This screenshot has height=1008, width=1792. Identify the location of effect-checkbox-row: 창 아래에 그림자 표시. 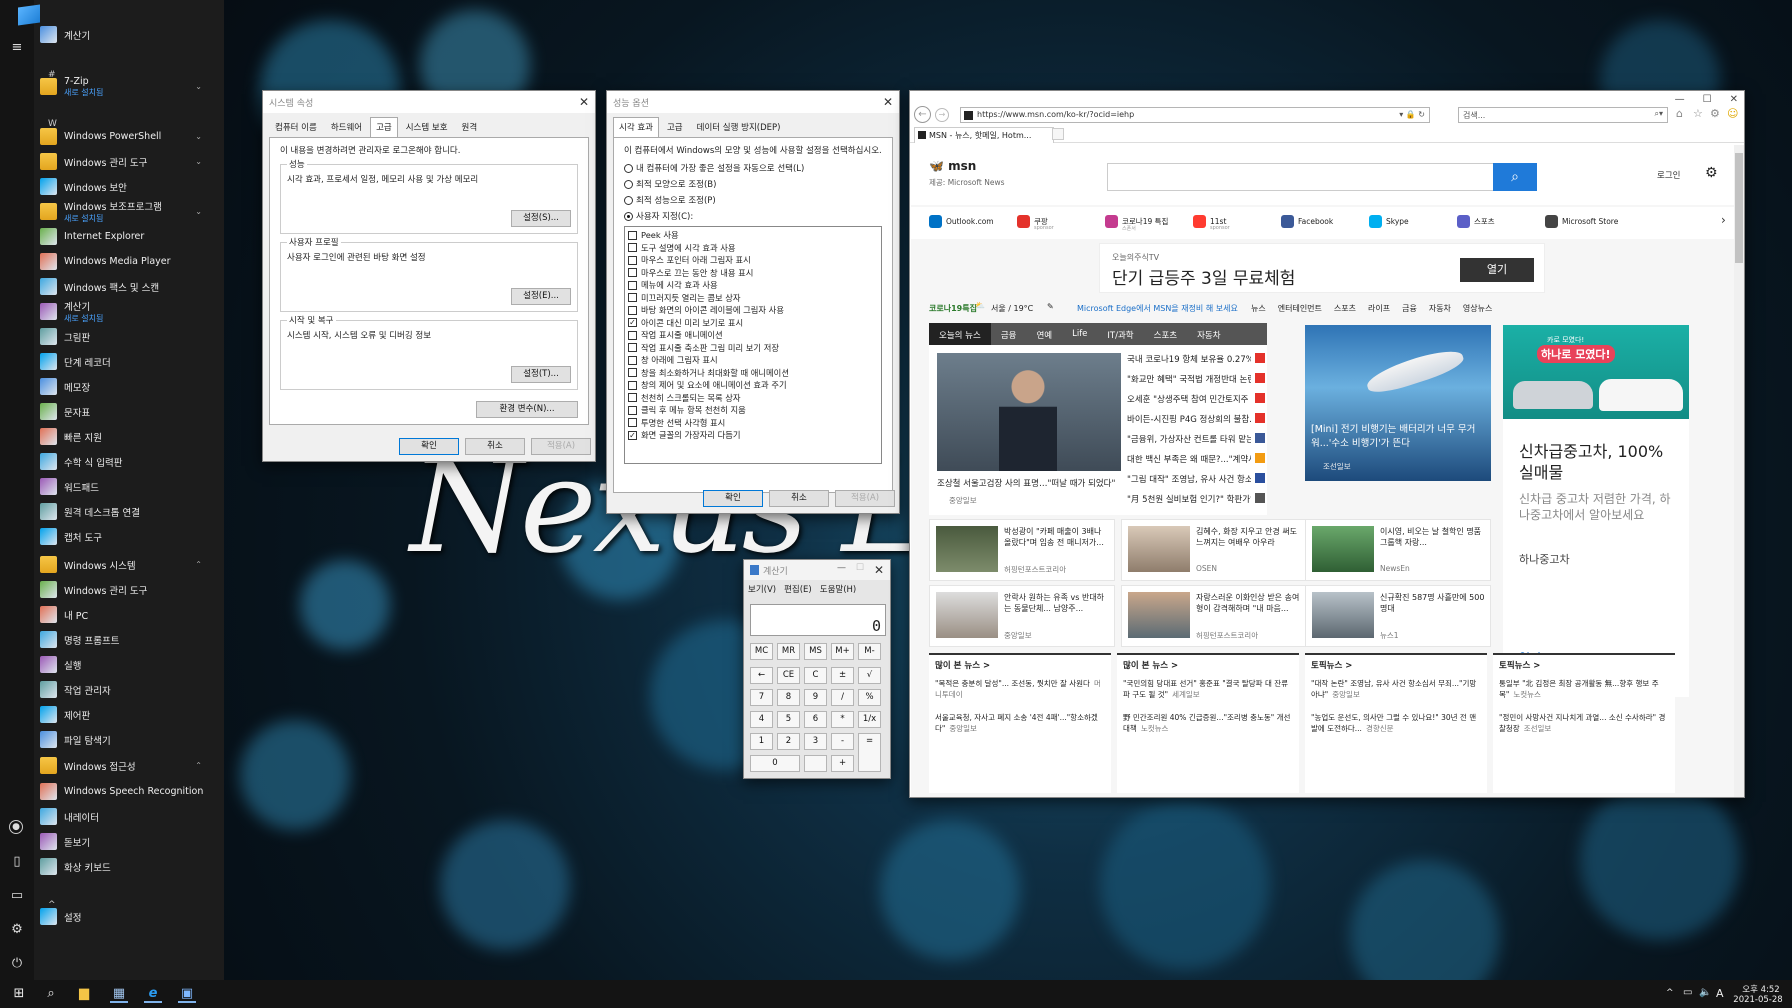
(753, 360).